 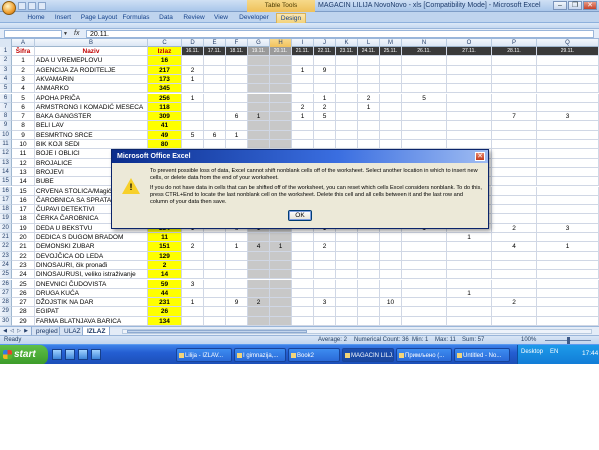 I want to click on select-all-corner, so click(x=6, y=43).